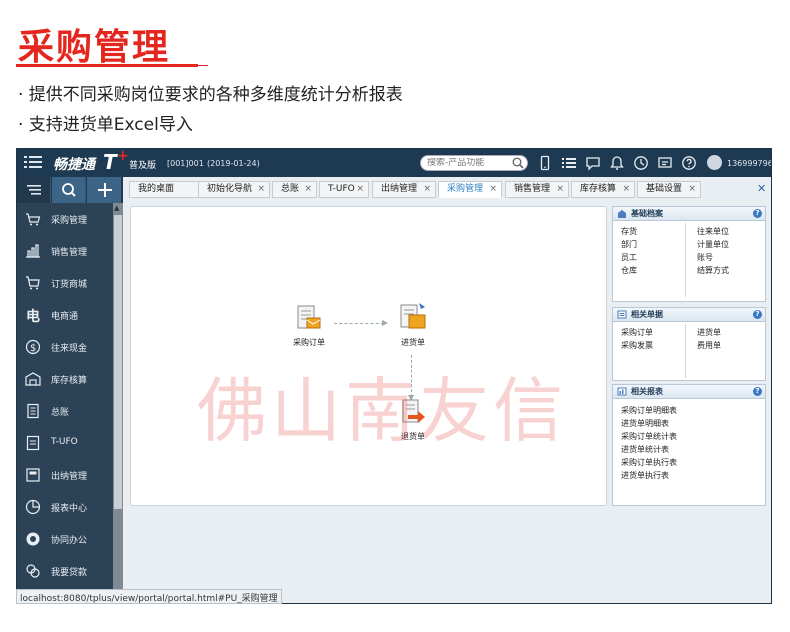  What do you see at coordinates (713, 270) in the screenshot?
I see `link-settlement: 结算方式` at bounding box center [713, 270].